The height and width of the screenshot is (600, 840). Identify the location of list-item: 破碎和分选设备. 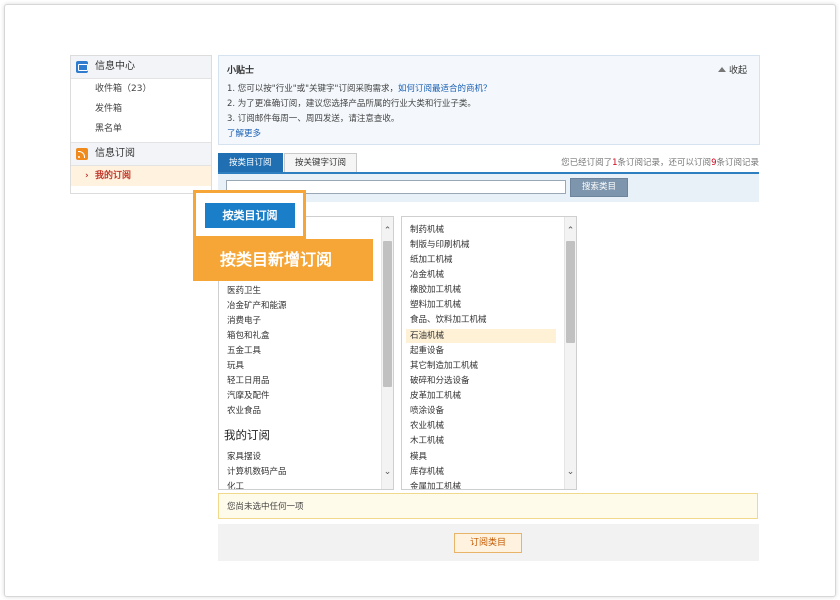
(440, 381).